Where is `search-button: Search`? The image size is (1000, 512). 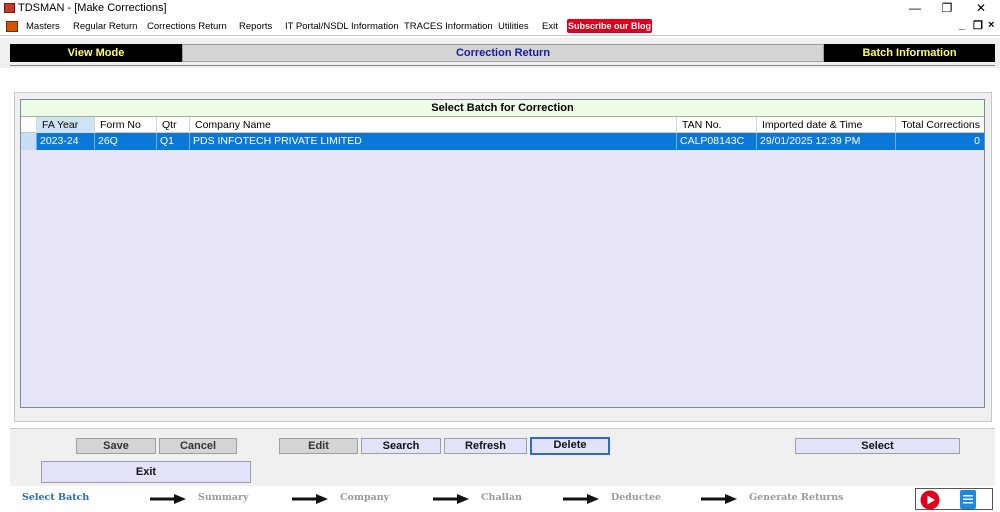
search-button: Search is located at coordinates (401, 446).